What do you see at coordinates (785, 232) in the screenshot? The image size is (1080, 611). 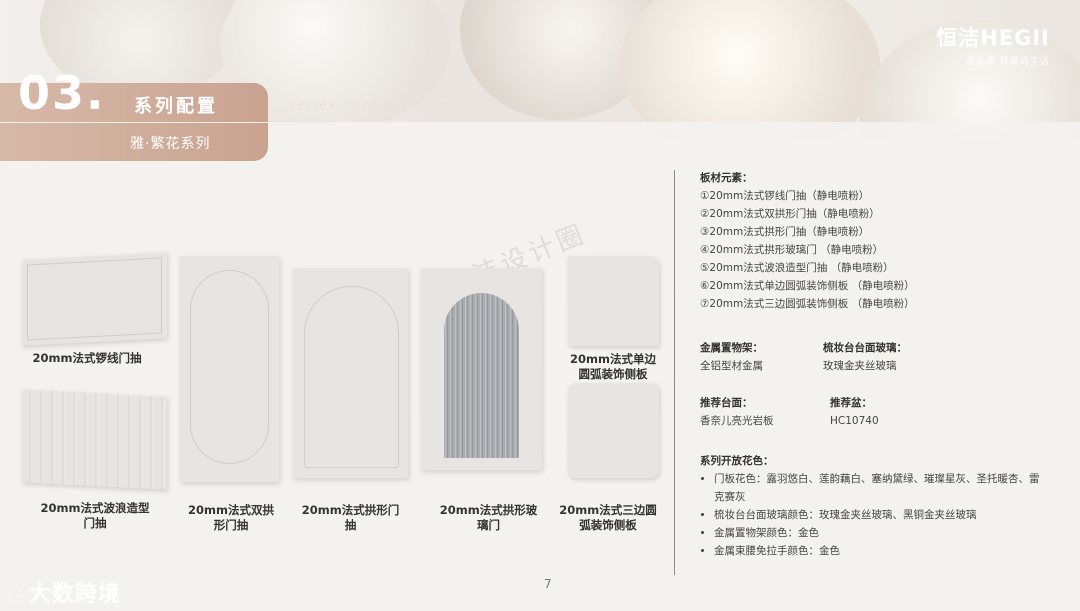 I see `material-item: ③20mm法式拱形门抽（静电喷粉）` at bounding box center [785, 232].